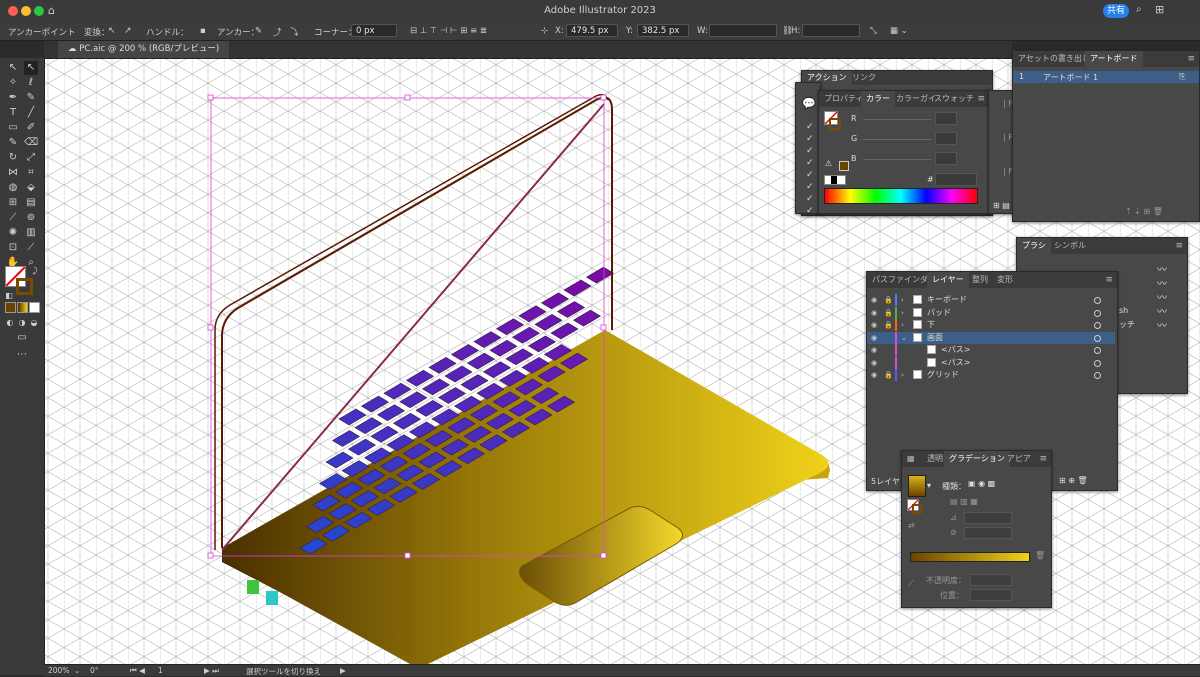 The image size is (1200, 677). I want to click on gradient-mode-icon, so click(22, 307).